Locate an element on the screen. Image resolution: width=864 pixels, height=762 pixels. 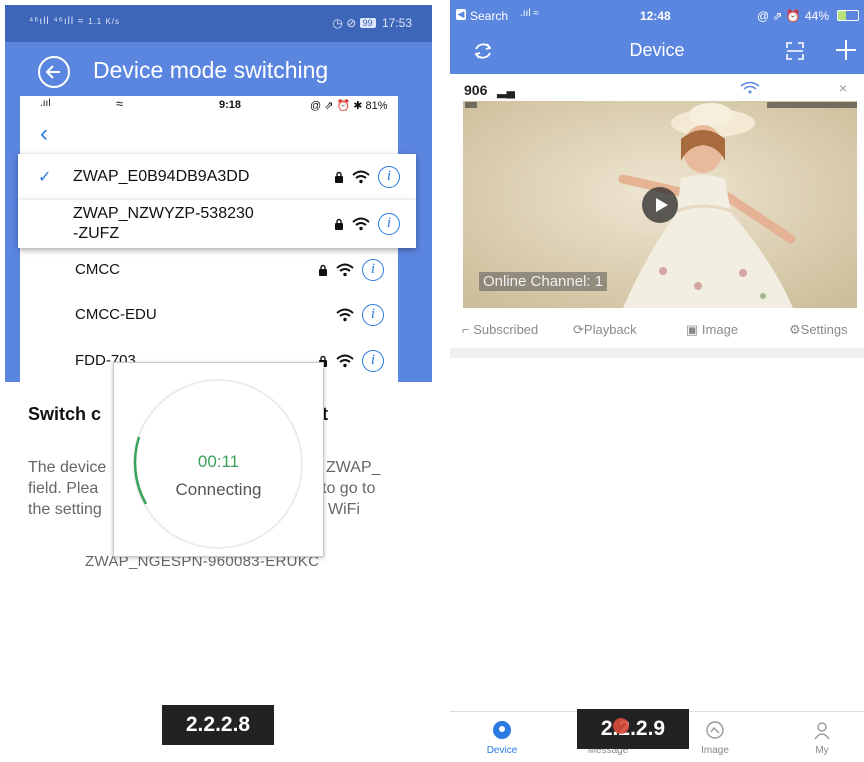
signal-text: ⁴⁶ıll ⁴⁶ıll is located at coordinates (52, 21).